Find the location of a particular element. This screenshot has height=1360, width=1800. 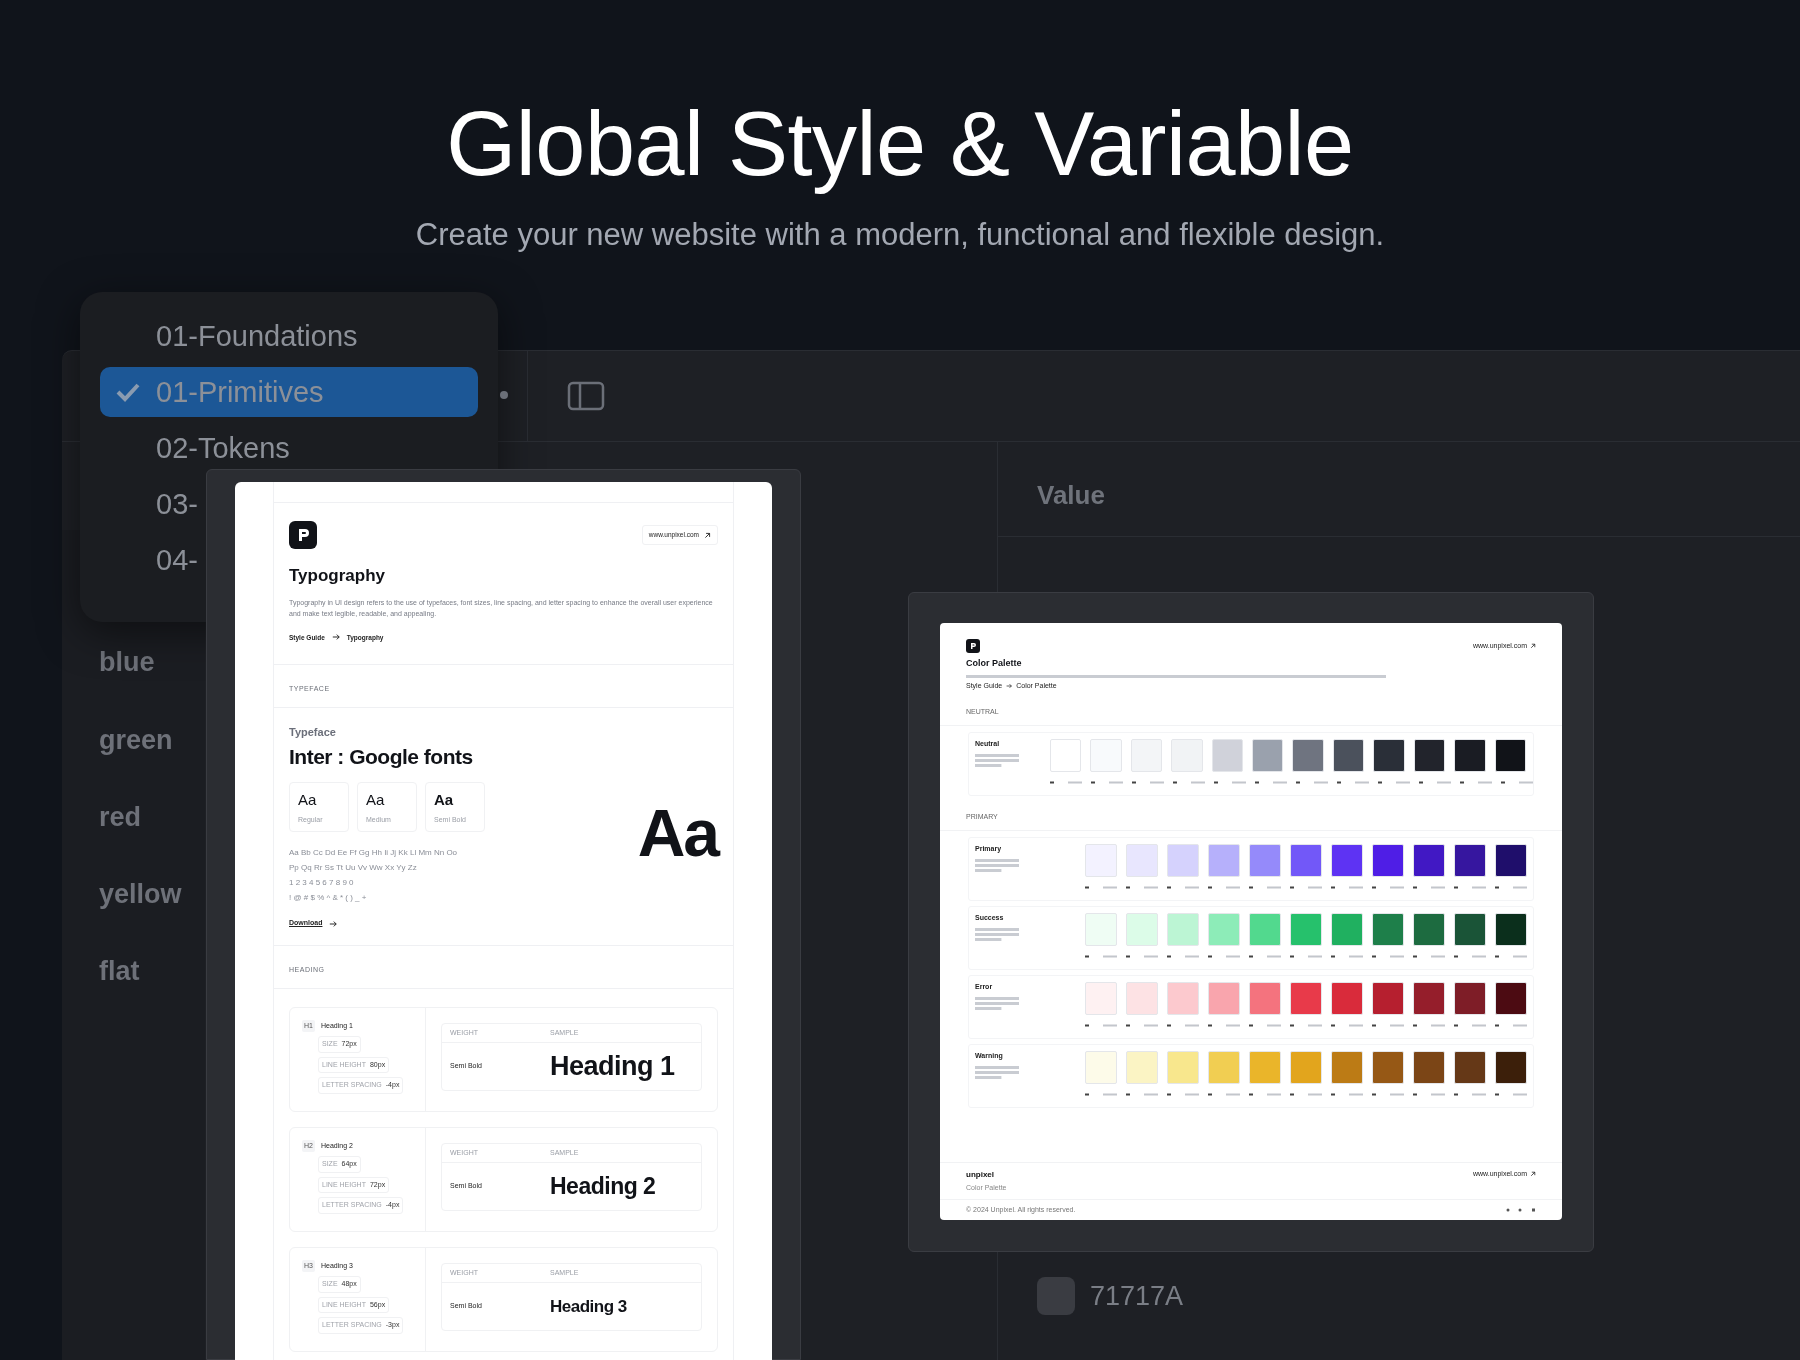

variable-group: red is located at coordinates (120, 817).